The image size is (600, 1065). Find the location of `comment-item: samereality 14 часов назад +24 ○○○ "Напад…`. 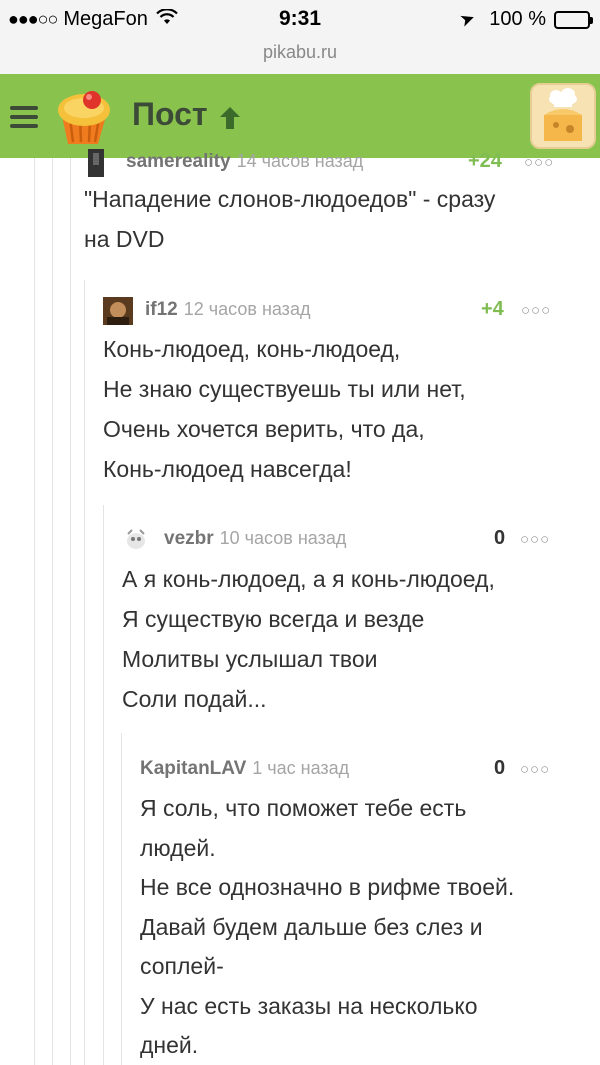

comment-item: samereality 14 часов назад +24 ○○○ "Напад… is located at coordinates (329, 203).